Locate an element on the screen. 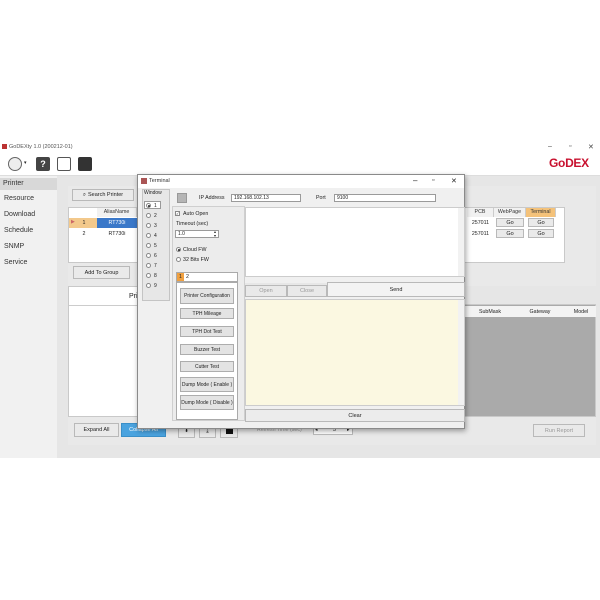 The width and height of the screenshot is (600, 600). auto-open-label: Auto Open is located at coordinates (196, 214).